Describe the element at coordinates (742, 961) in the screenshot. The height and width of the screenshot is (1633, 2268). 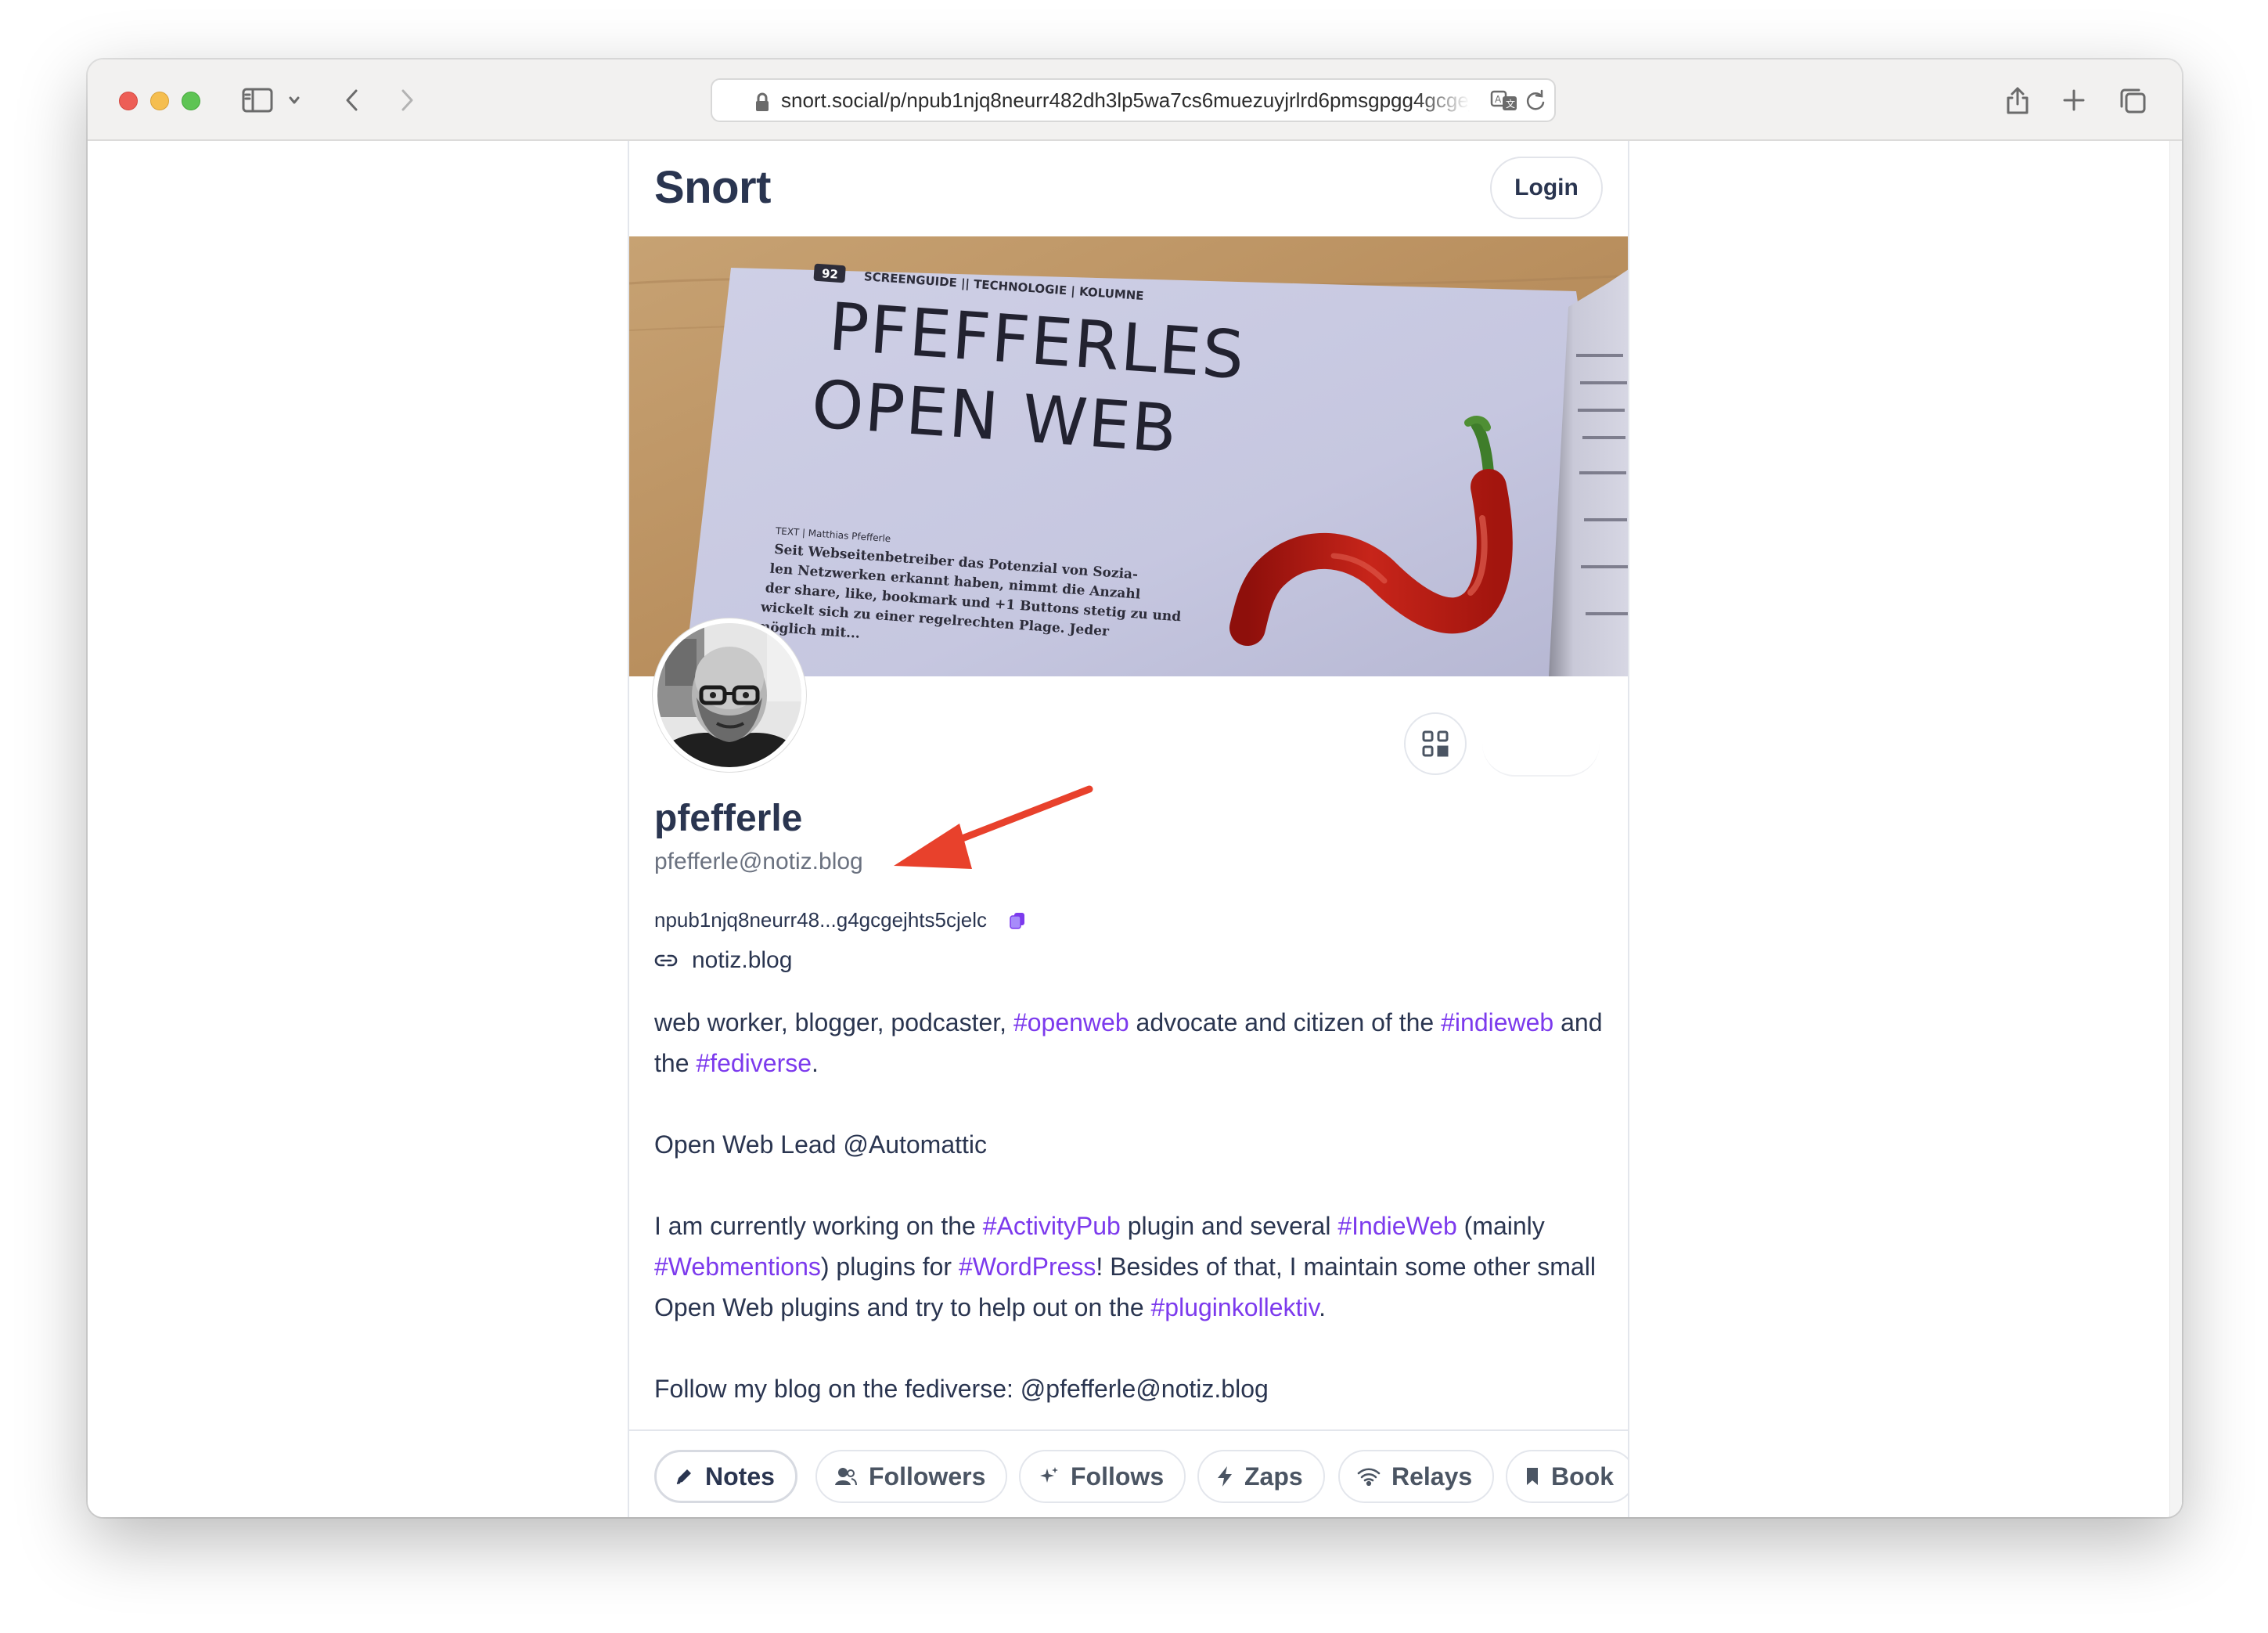
I see `website-link: notiz.blog` at that location.